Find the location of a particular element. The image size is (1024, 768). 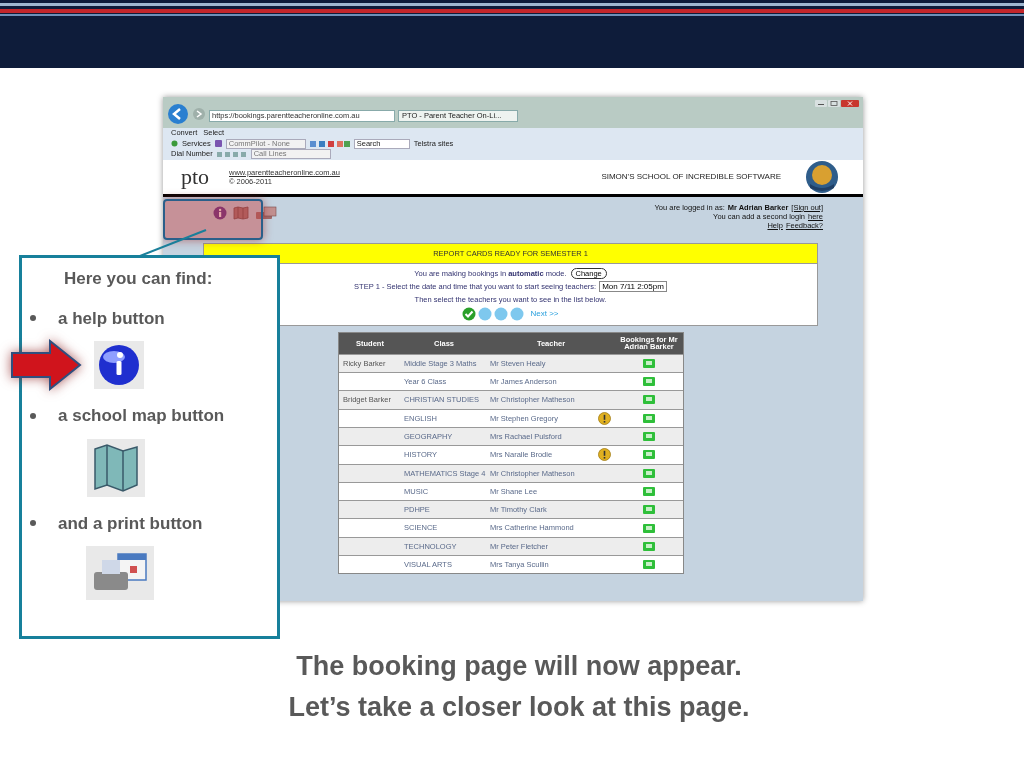

globe-icon is located at coordinates (174, 143).